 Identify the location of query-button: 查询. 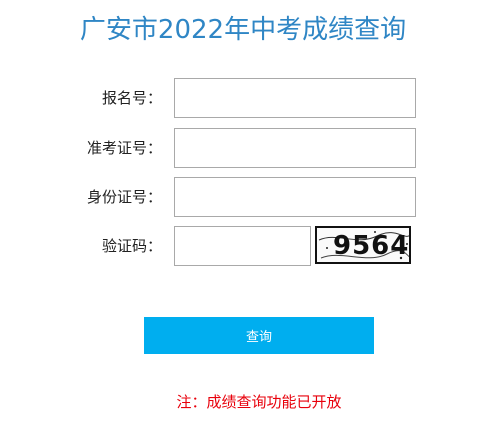
(259, 335).